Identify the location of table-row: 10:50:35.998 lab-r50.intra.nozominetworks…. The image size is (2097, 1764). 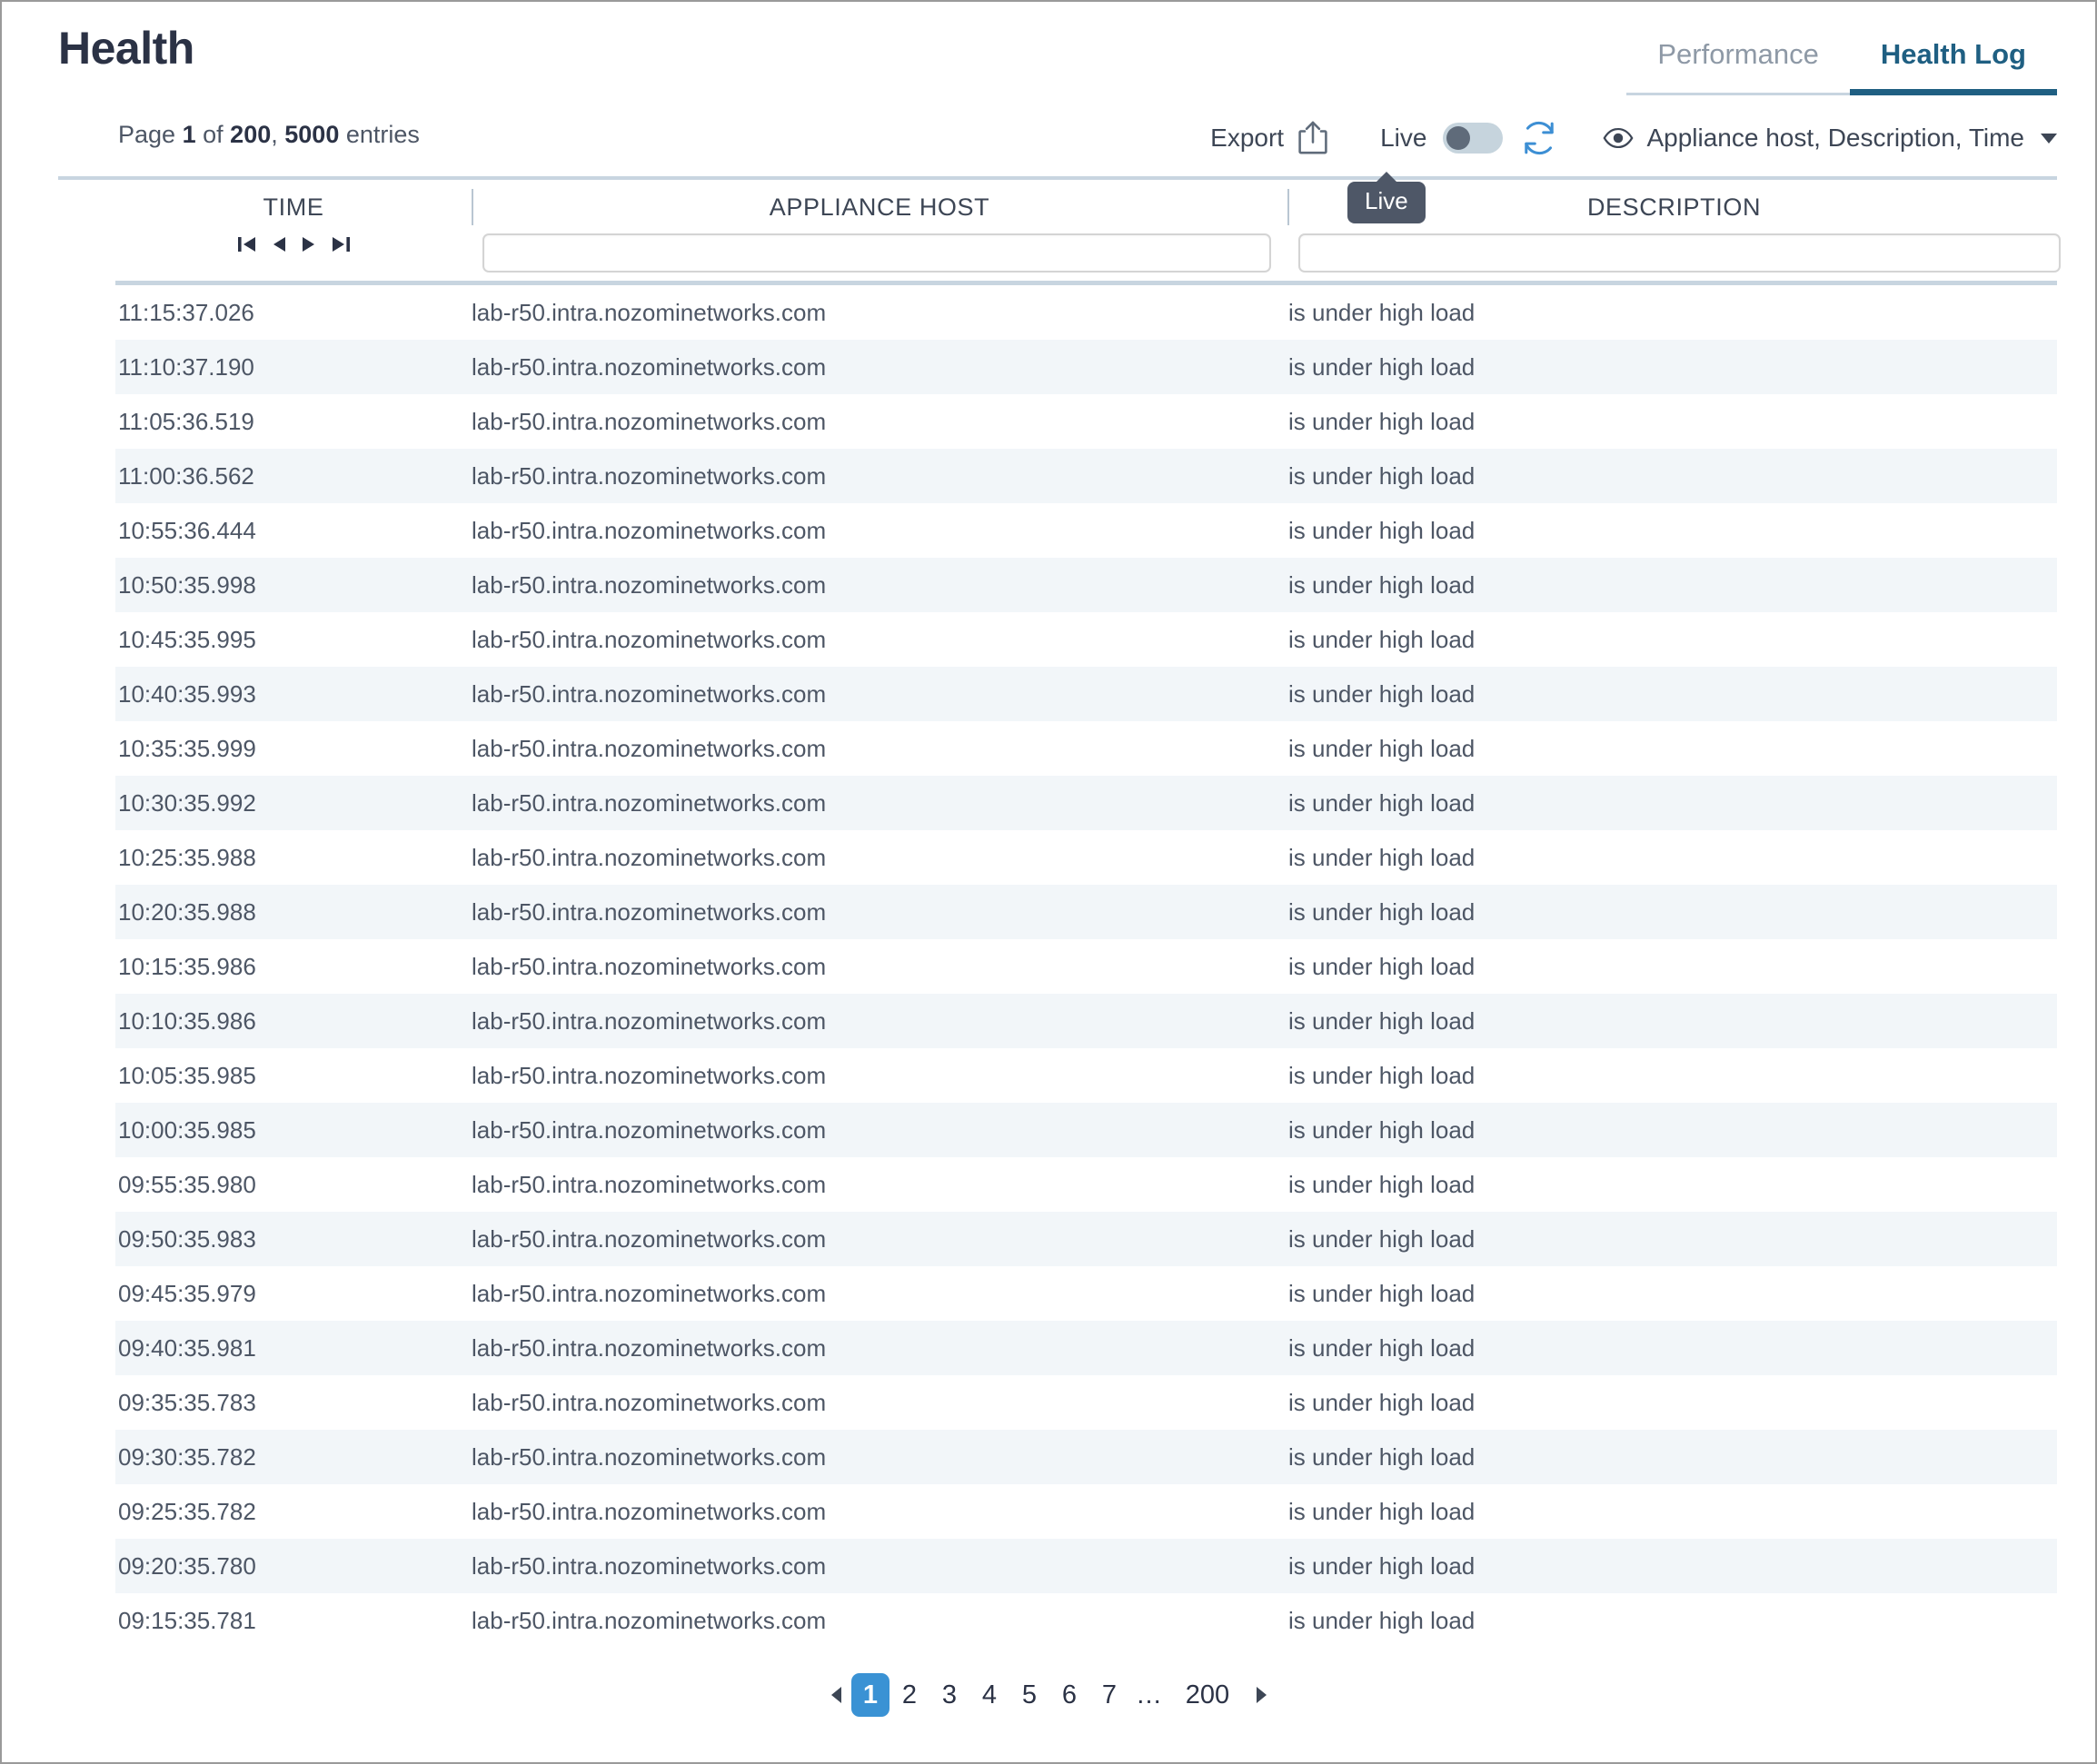
(1086, 585).